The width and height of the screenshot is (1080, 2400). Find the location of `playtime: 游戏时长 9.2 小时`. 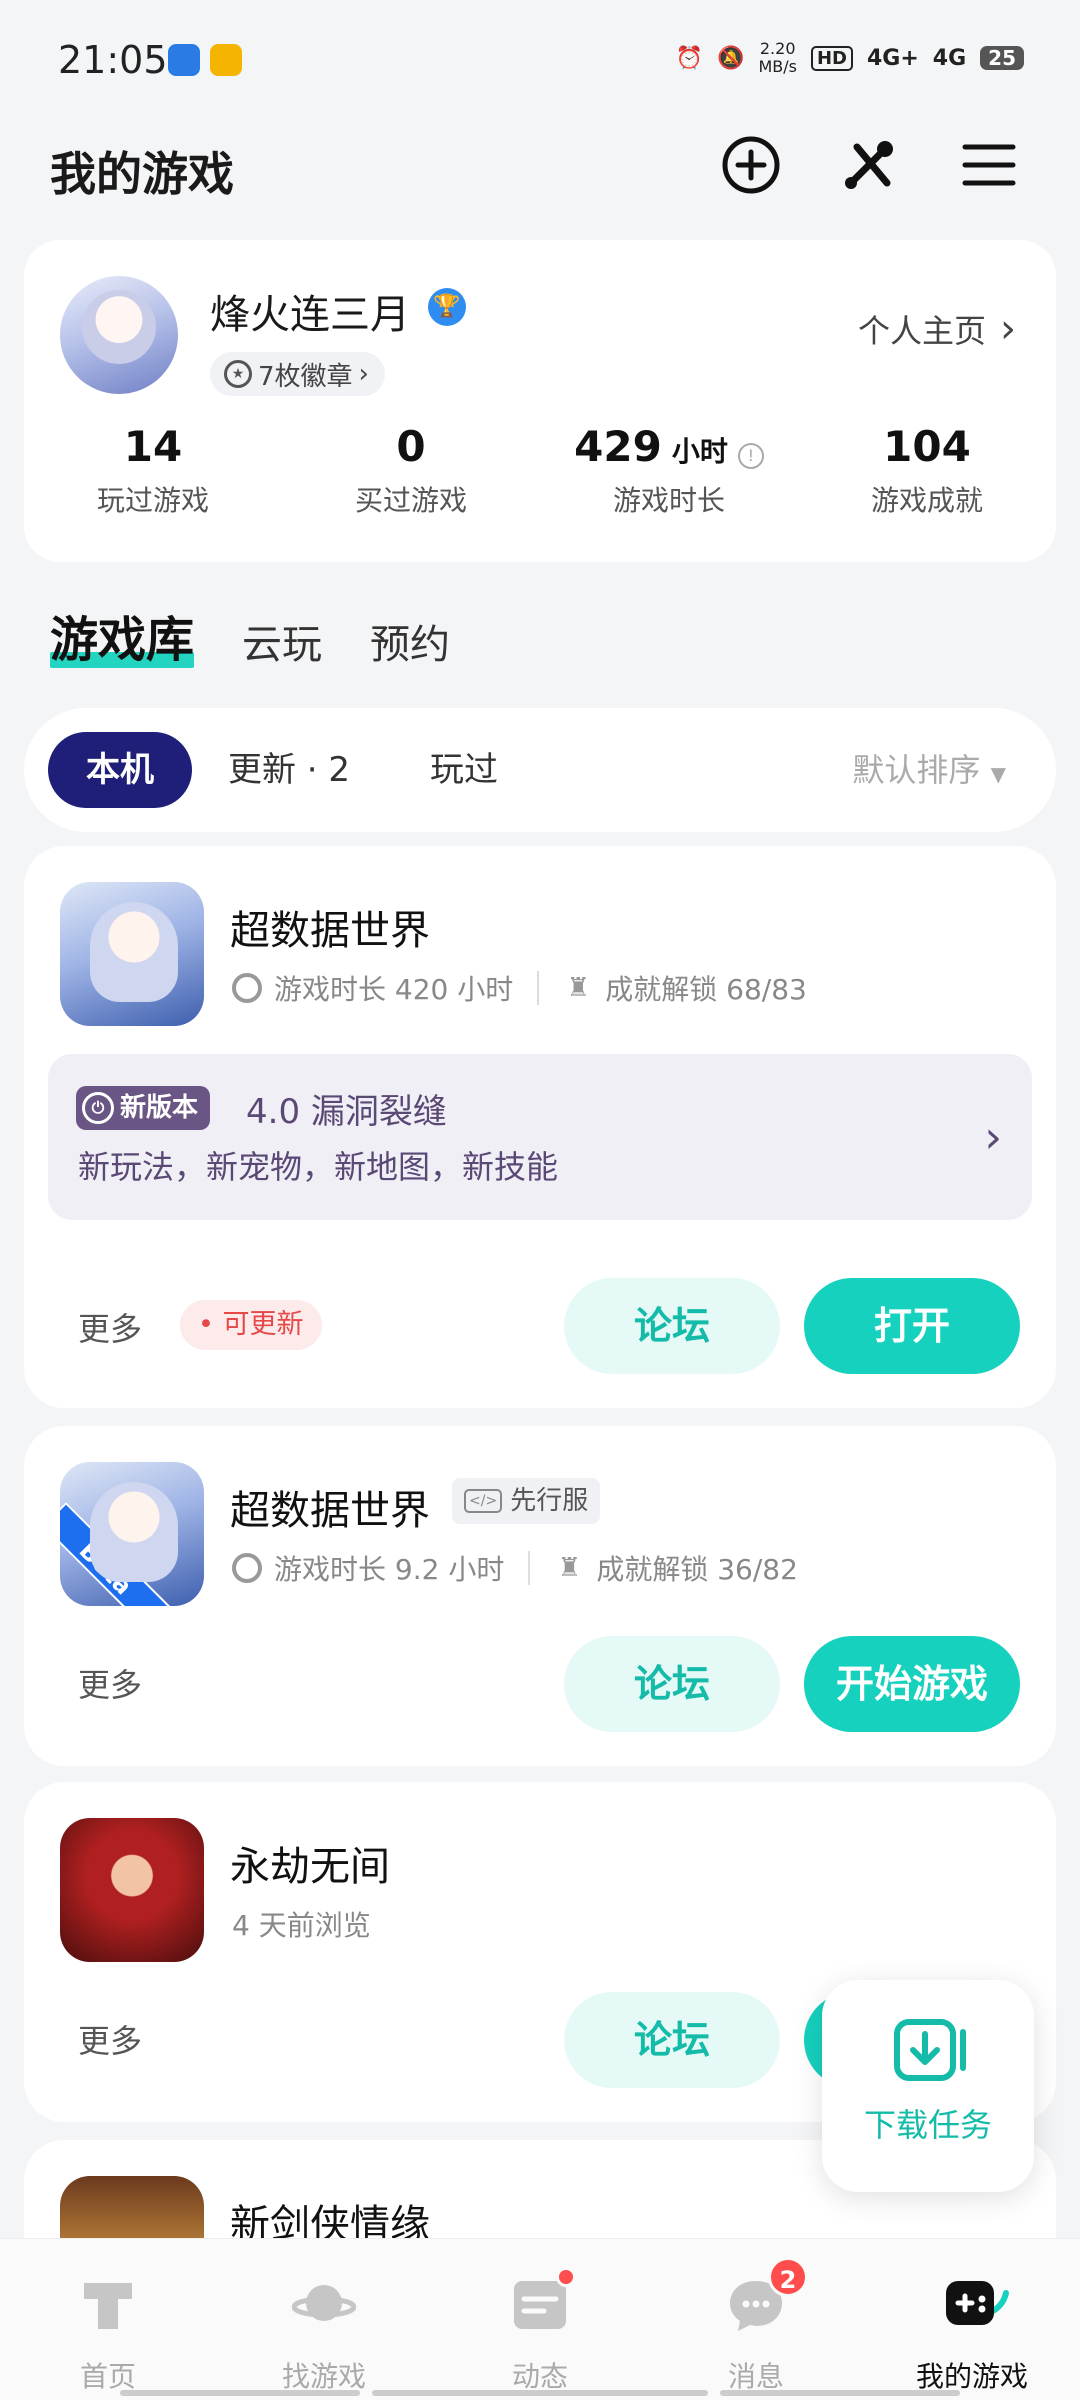

playtime: 游戏时长 9.2 小时 is located at coordinates (389, 1569).